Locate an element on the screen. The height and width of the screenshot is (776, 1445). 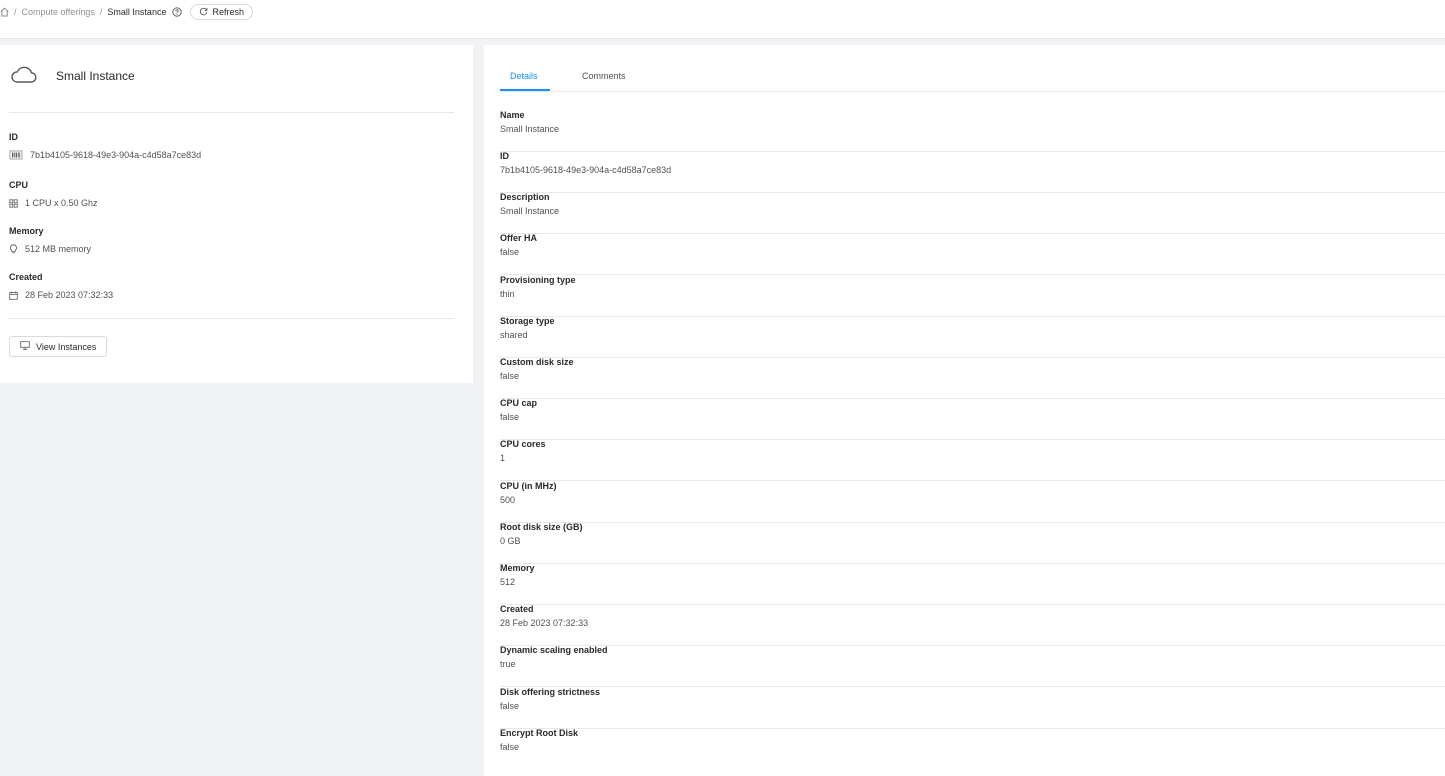
detail-row: ID 7b1b4105-9618-49e3-904a-c4d58a7ce83d is located at coordinates (972, 172).